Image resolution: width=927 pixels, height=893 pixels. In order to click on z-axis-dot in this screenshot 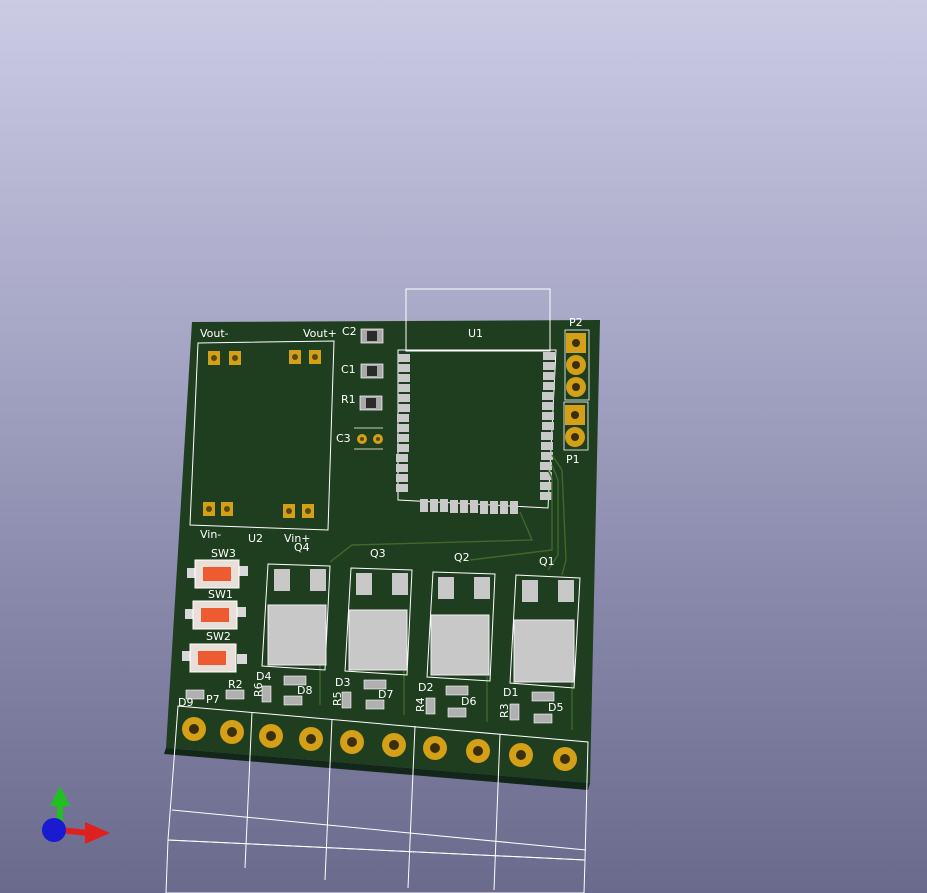, I will do `click(54, 830)`.